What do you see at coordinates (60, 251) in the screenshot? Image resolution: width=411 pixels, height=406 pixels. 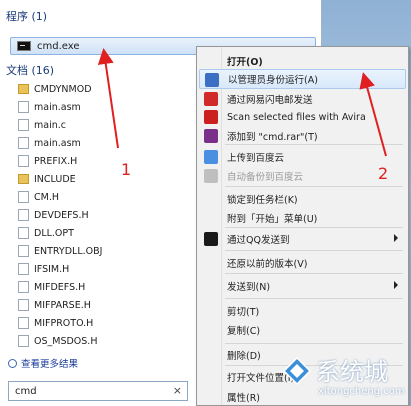 I see `document-item: ENTRYDLL.OBJ` at bounding box center [60, 251].